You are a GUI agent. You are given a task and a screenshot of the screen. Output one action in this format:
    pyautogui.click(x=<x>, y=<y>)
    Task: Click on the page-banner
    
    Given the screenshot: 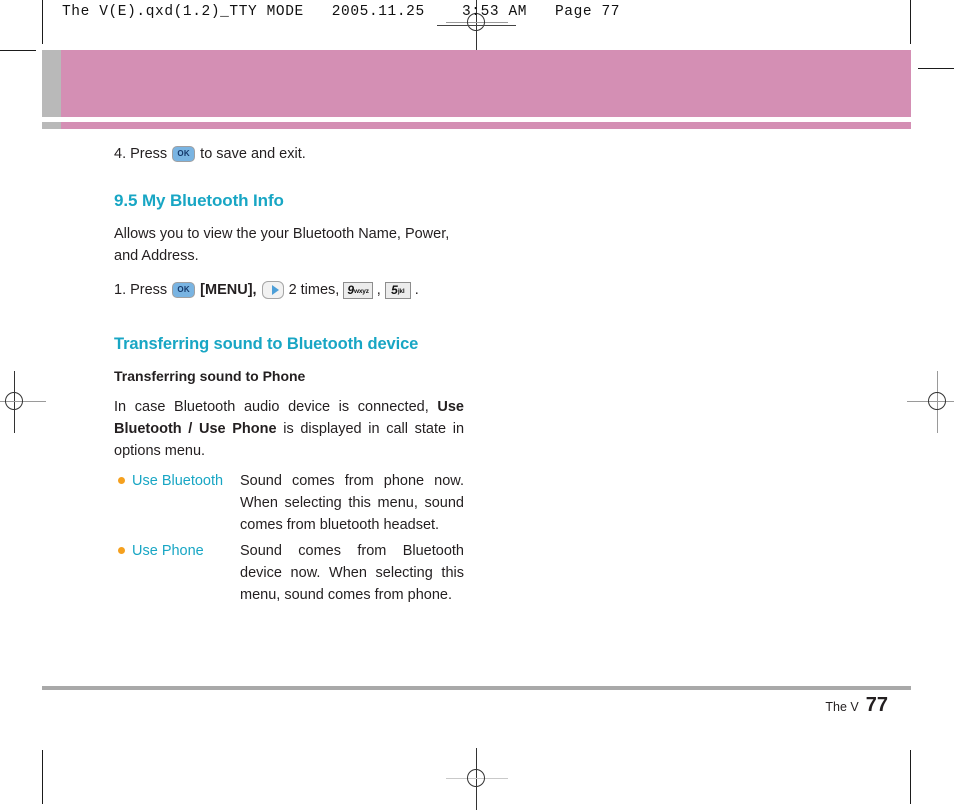 What is the action you would take?
    pyautogui.click(x=476, y=83)
    